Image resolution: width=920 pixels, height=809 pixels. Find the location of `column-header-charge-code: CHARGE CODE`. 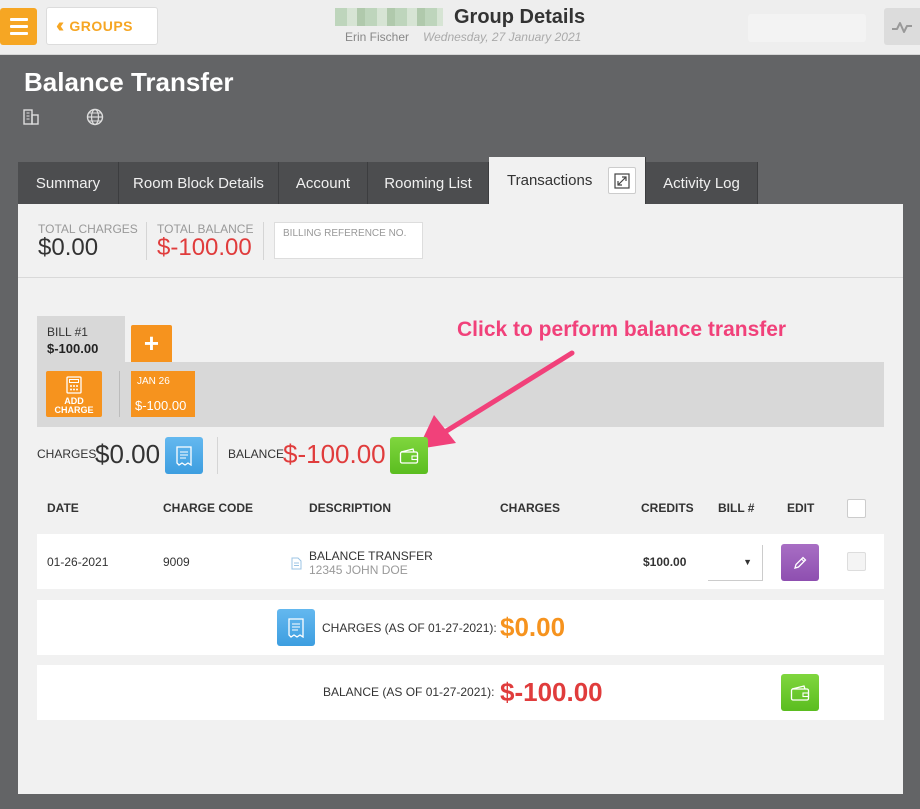

column-header-charge-code: CHARGE CODE is located at coordinates (208, 508).